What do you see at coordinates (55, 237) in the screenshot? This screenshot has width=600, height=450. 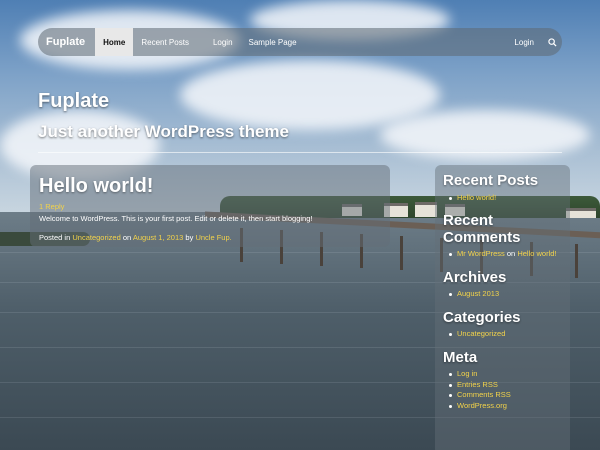 I see `posted-in-label: Posted in` at bounding box center [55, 237].